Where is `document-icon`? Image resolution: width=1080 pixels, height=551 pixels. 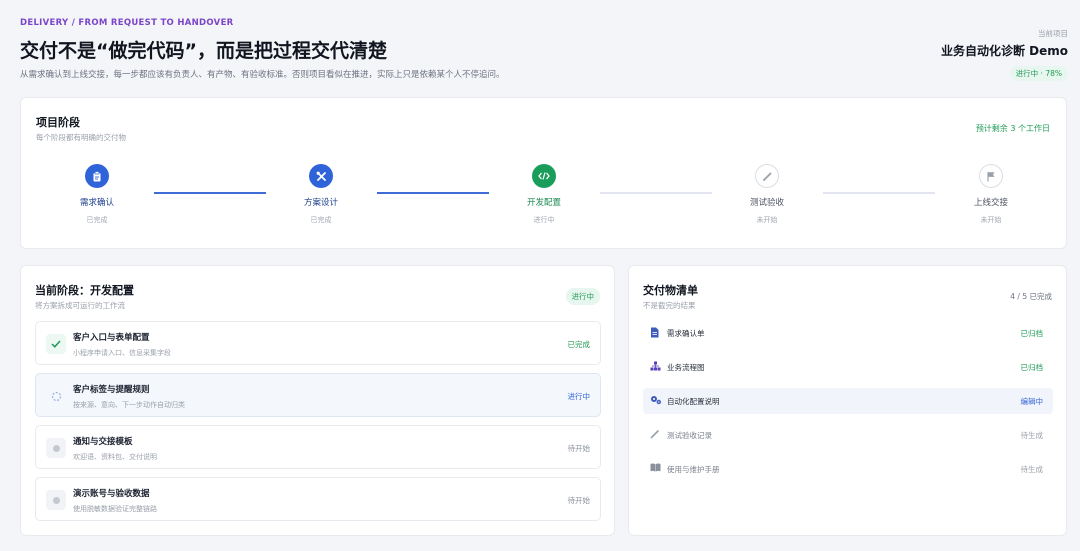
document-icon is located at coordinates (654, 334).